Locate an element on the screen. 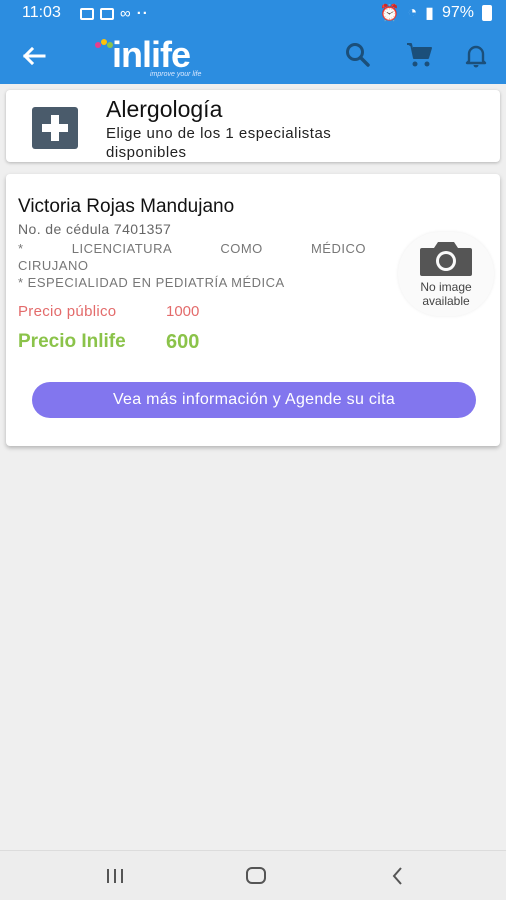 The height and width of the screenshot is (900, 506). recent-apps-icon is located at coordinates (115, 876).